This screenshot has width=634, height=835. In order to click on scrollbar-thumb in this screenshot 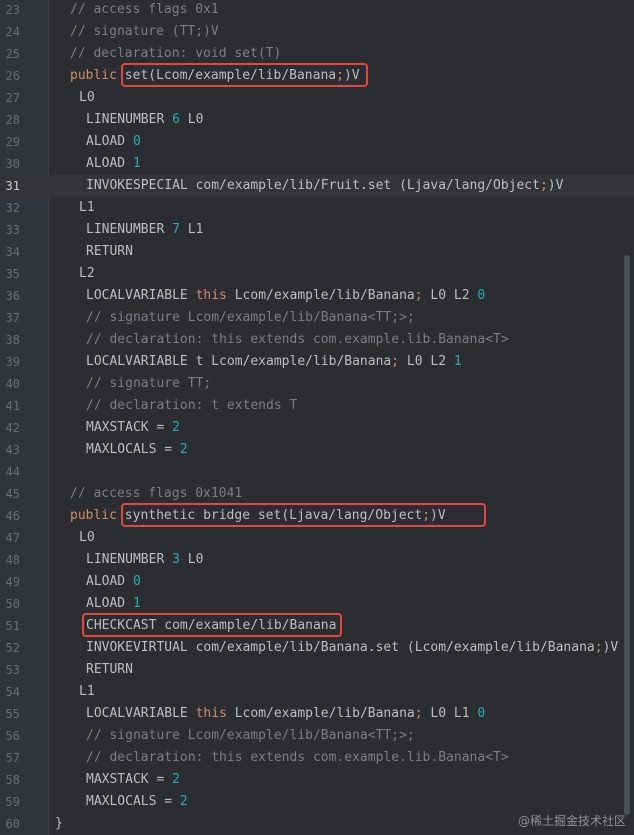, I will do `click(627, 535)`.